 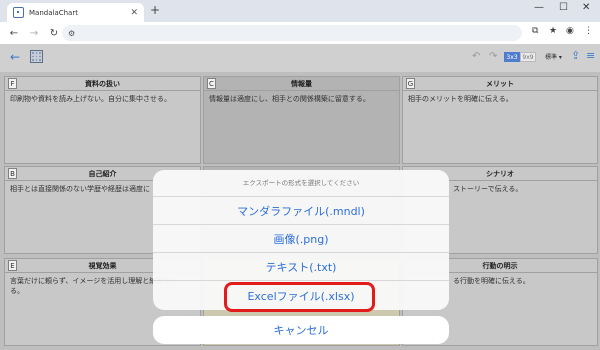 I want to click on redo-icon: ↷, so click(x=493, y=56).